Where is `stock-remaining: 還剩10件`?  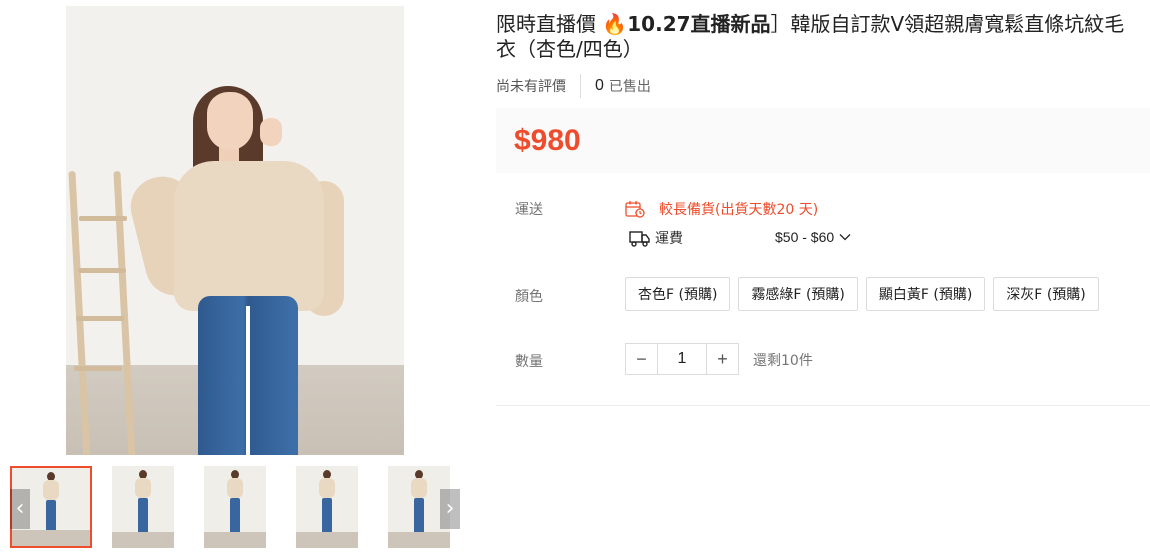
stock-remaining: 還剩10件 is located at coordinates (783, 361).